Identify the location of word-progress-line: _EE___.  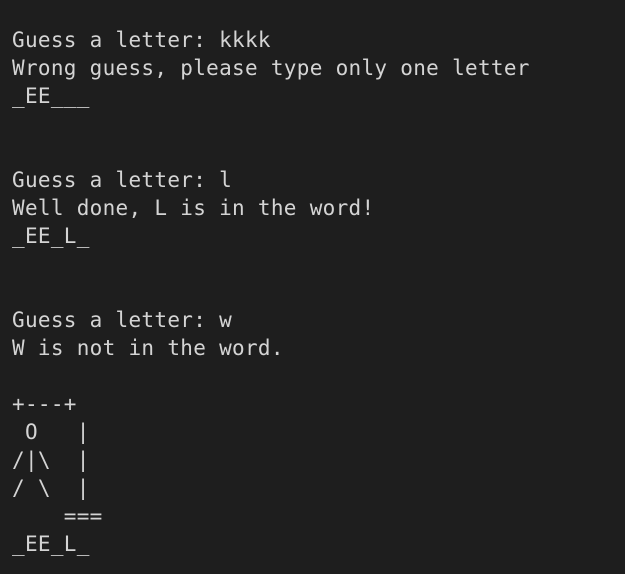
(51, 96).